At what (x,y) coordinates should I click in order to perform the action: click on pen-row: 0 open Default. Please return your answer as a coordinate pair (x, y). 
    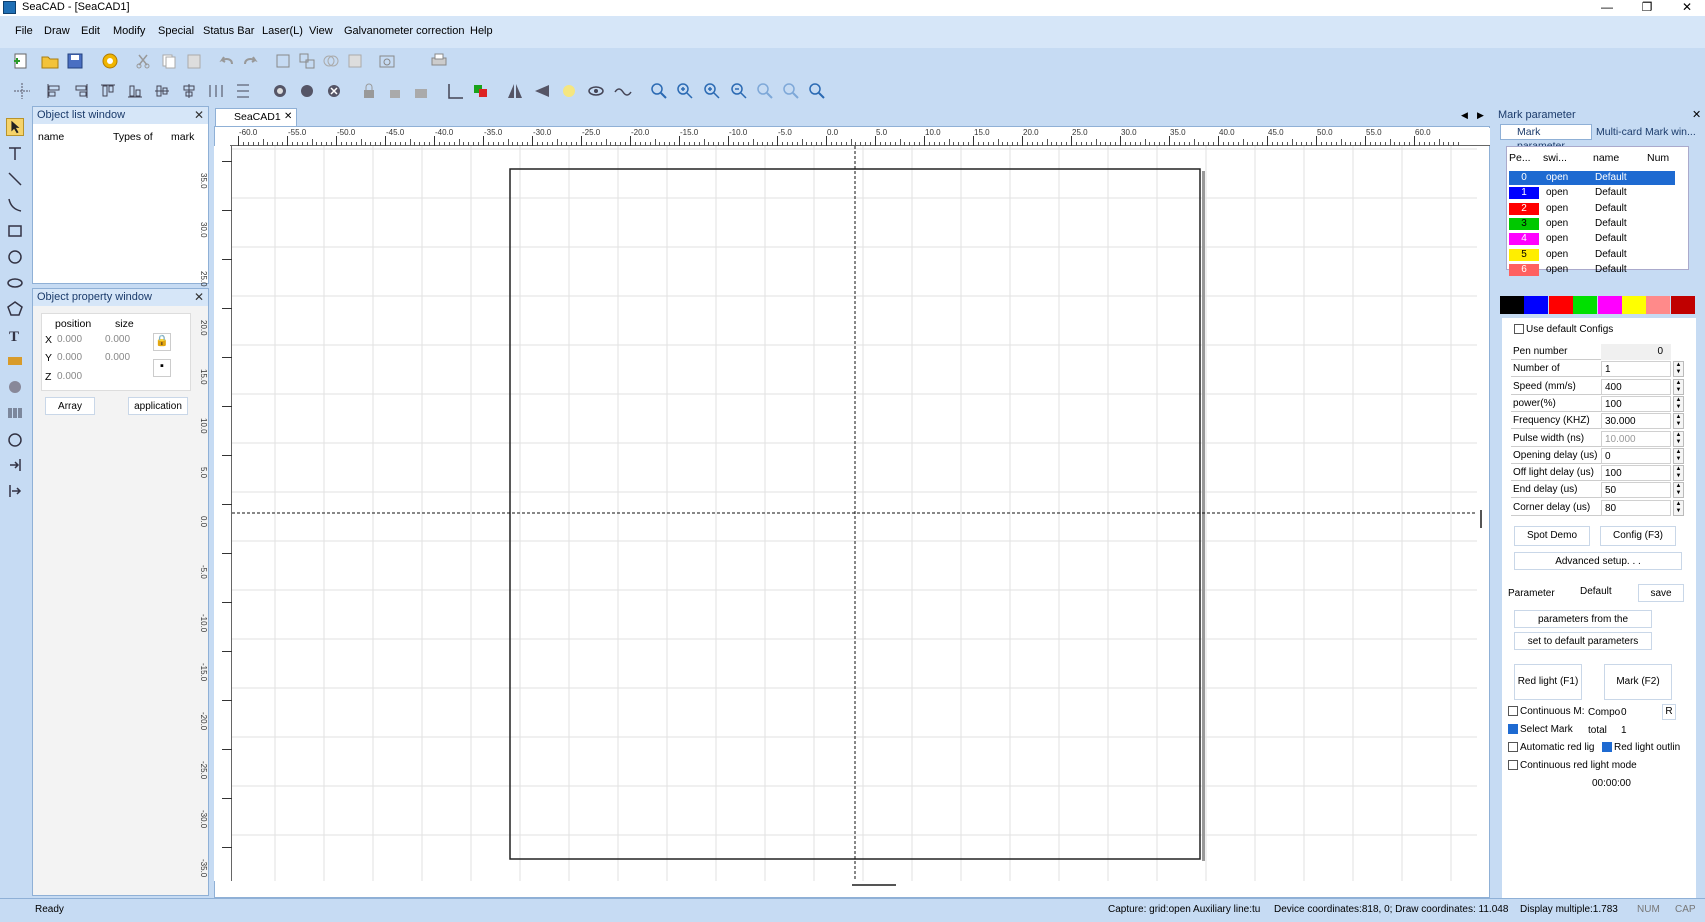
    Looking at the image, I should click on (1592, 178).